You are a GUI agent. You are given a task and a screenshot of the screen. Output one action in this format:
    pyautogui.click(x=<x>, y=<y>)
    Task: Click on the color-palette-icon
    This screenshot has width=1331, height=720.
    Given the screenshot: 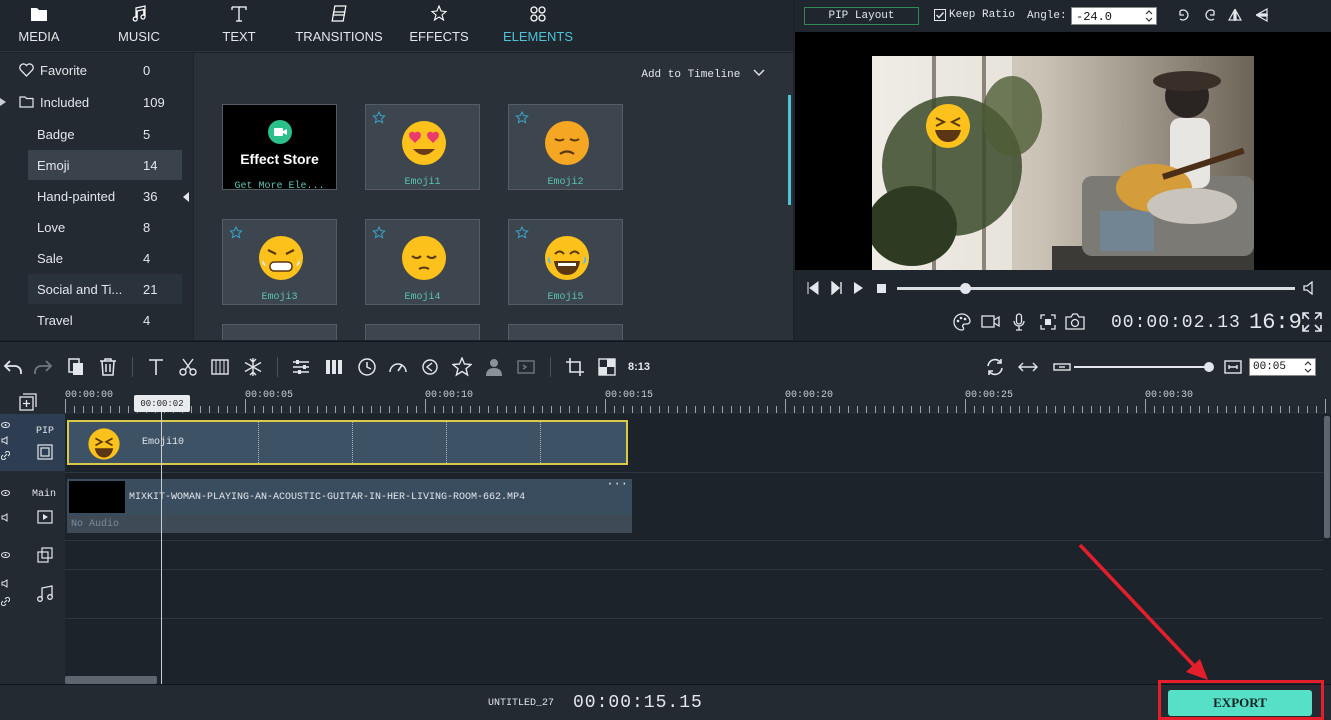 What is the action you would take?
    pyautogui.click(x=962, y=322)
    